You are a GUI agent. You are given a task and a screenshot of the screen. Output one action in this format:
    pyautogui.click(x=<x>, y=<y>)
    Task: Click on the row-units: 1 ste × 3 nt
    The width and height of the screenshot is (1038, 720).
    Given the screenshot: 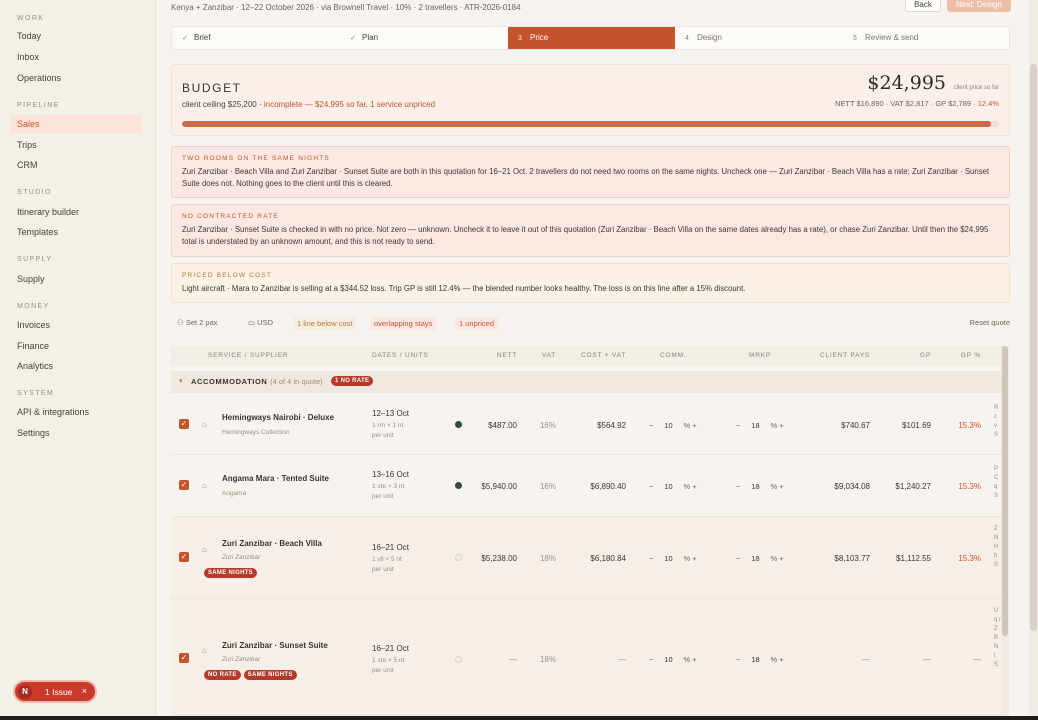 What is the action you would take?
    pyautogui.click(x=388, y=486)
    